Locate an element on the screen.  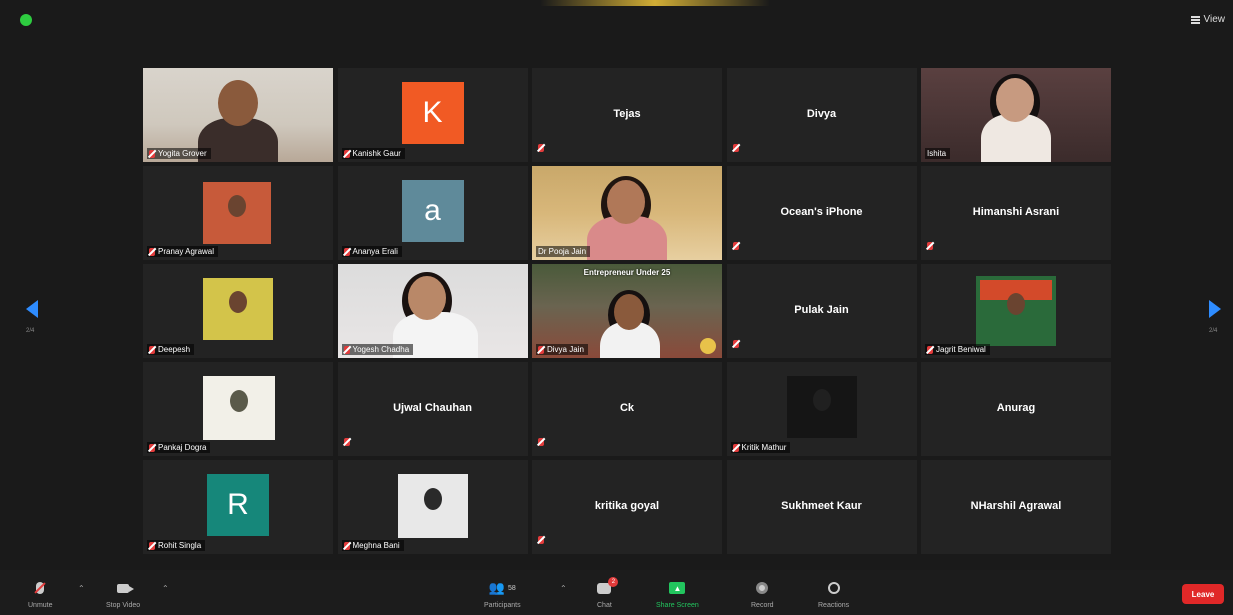
top-bar: View is located at coordinates (616, 20).